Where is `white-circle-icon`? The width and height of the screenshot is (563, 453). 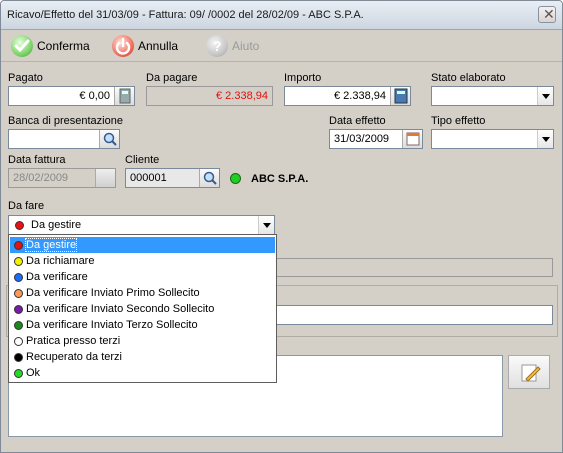
white-circle-icon is located at coordinates (18, 341).